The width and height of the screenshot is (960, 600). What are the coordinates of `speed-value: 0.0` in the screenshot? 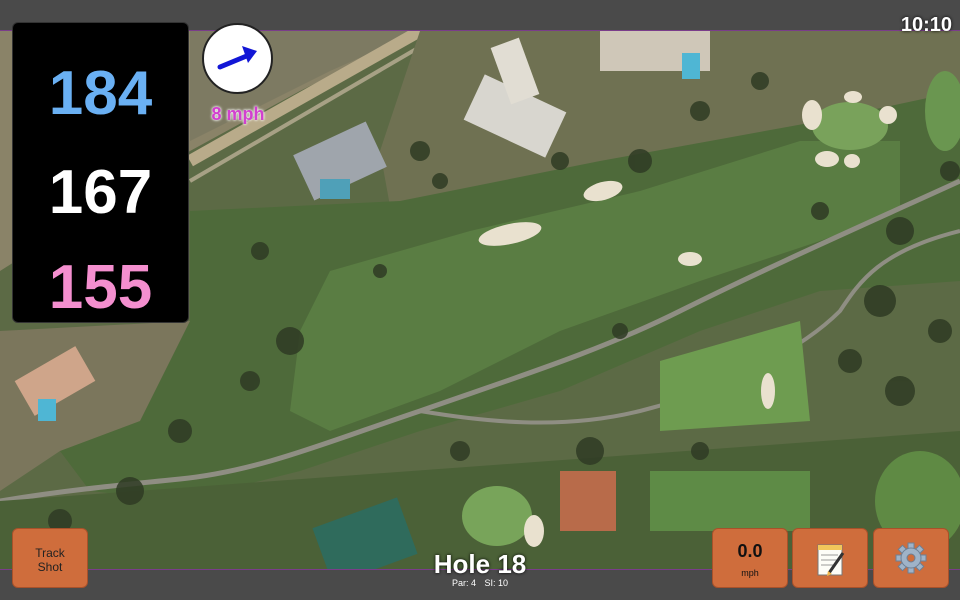 It's located at (750, 551).